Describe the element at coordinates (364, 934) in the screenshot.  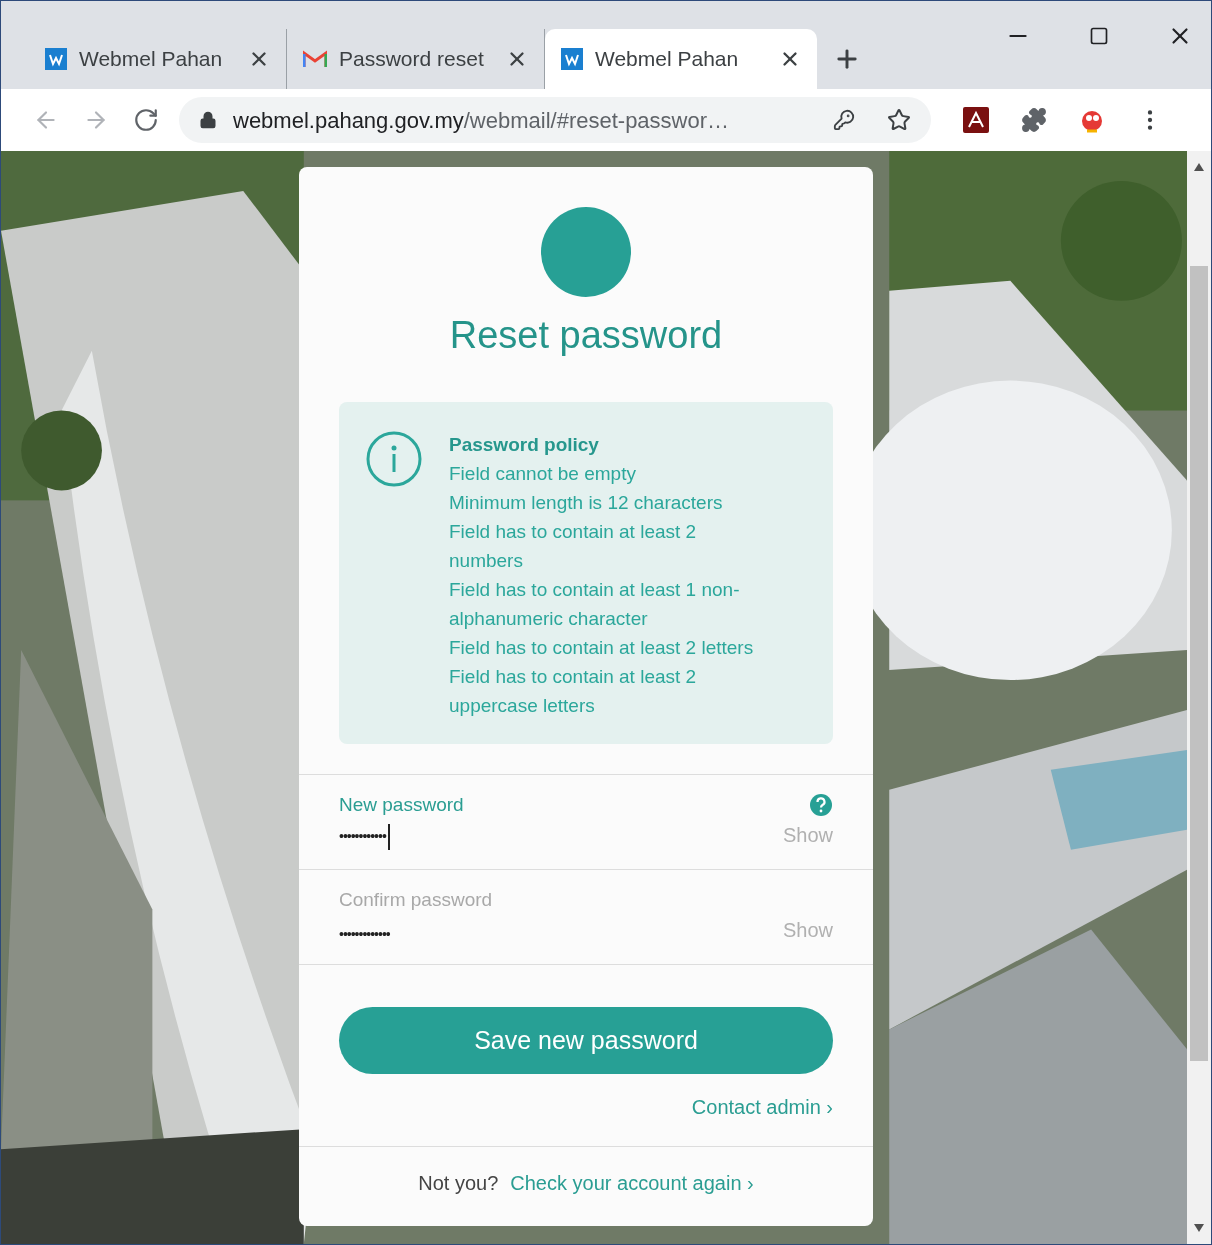
I see `password-value: •••••••••••••` at that location.